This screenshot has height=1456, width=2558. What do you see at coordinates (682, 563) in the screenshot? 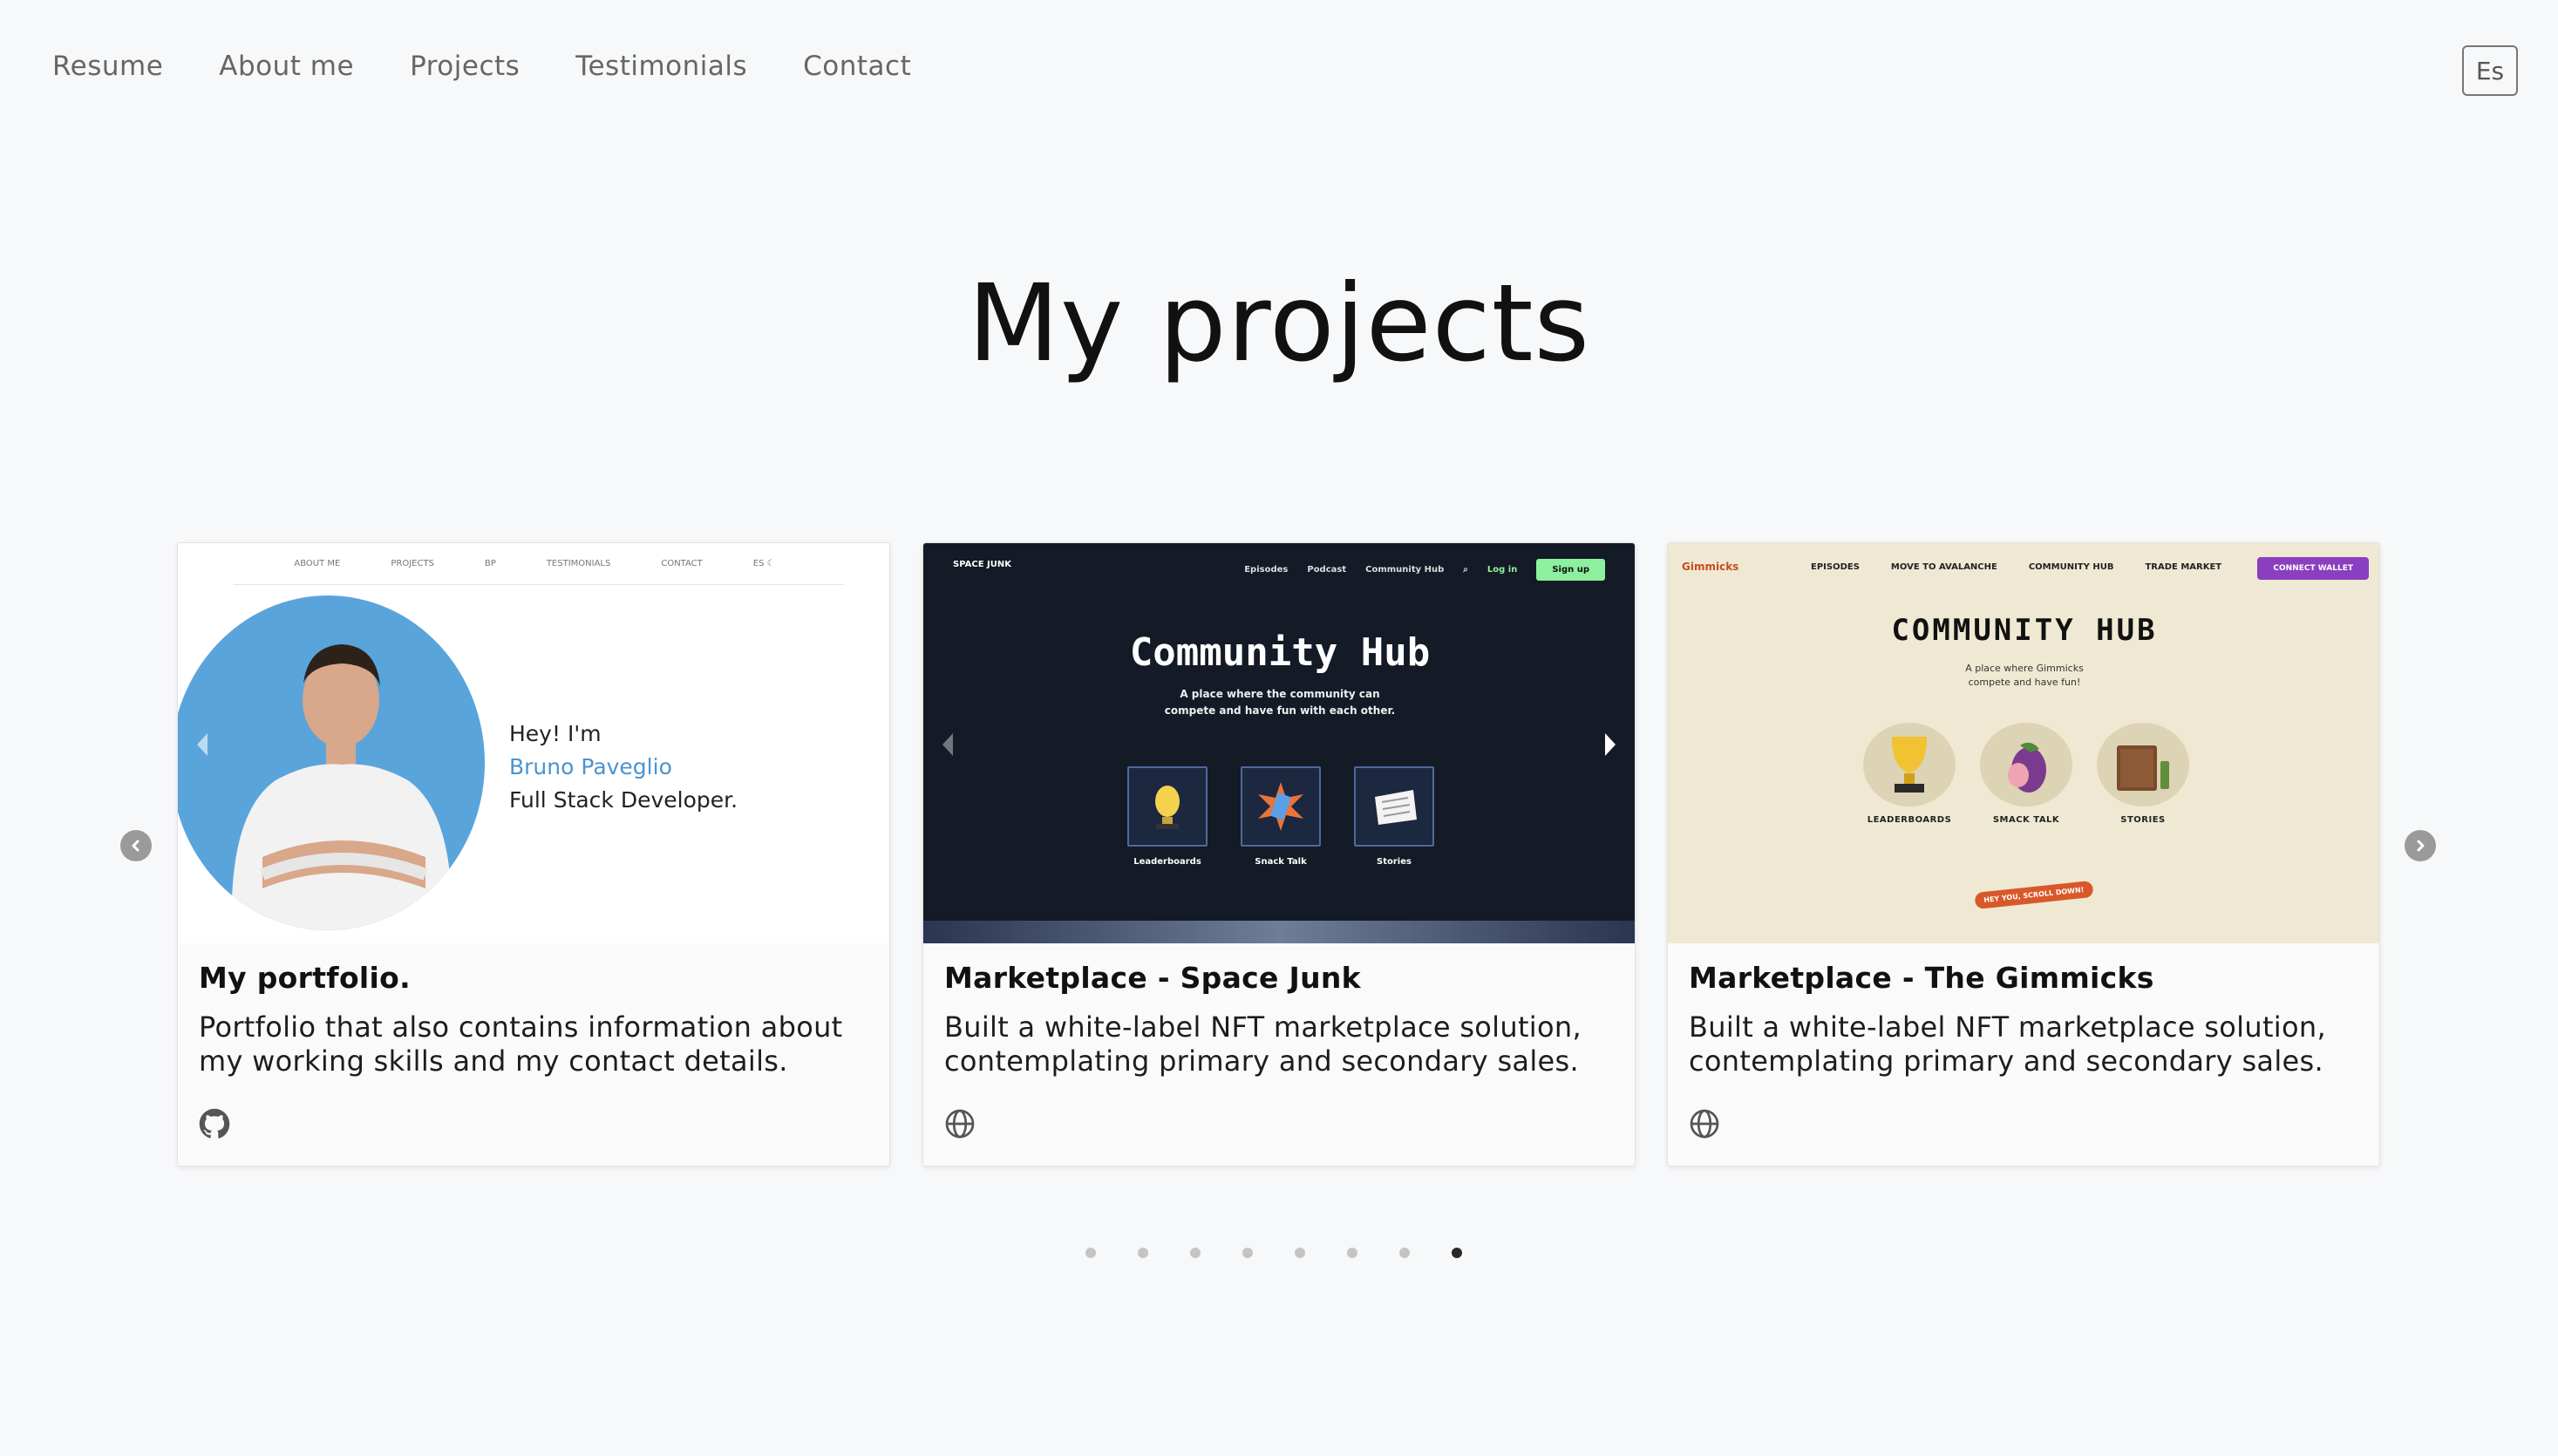
I see `preview-nav-item: CONTACT` at bounding box center [682, 563].